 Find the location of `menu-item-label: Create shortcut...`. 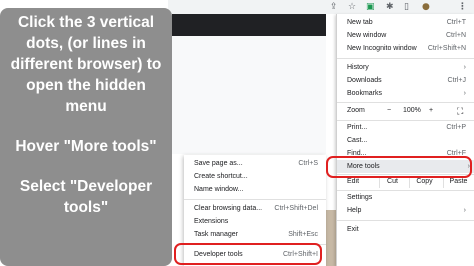

menu-item-label: Create shortcut... is located at coordinates (221, 176).